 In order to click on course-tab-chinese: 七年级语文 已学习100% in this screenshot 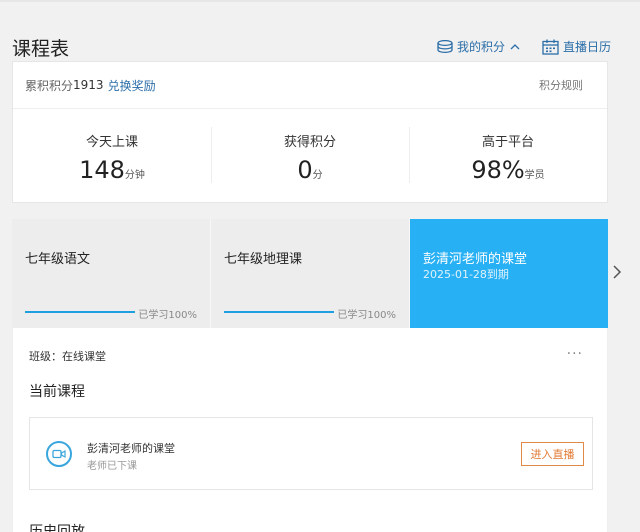, I will do `click(111, 273)`.